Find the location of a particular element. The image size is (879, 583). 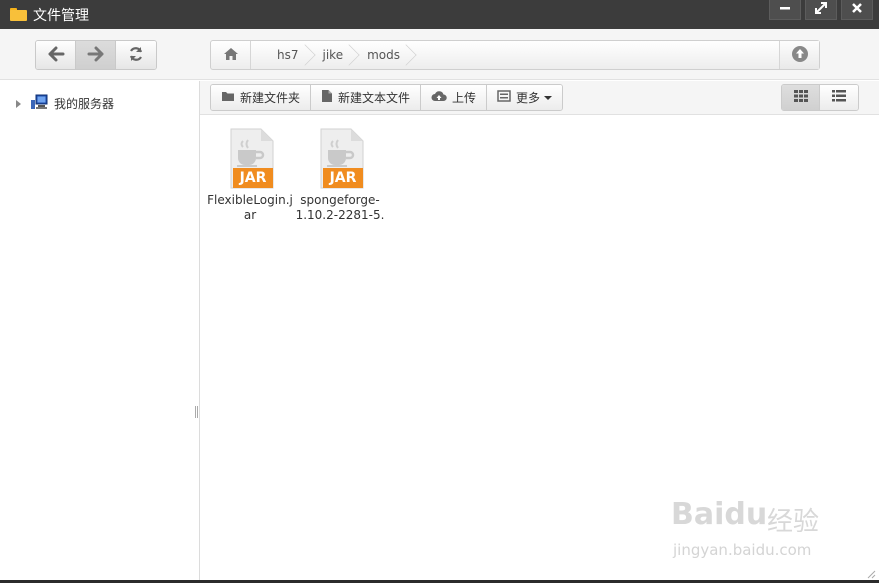

file-item: JAR FlexibleLogin.jar is located at coordinates (250, 175).